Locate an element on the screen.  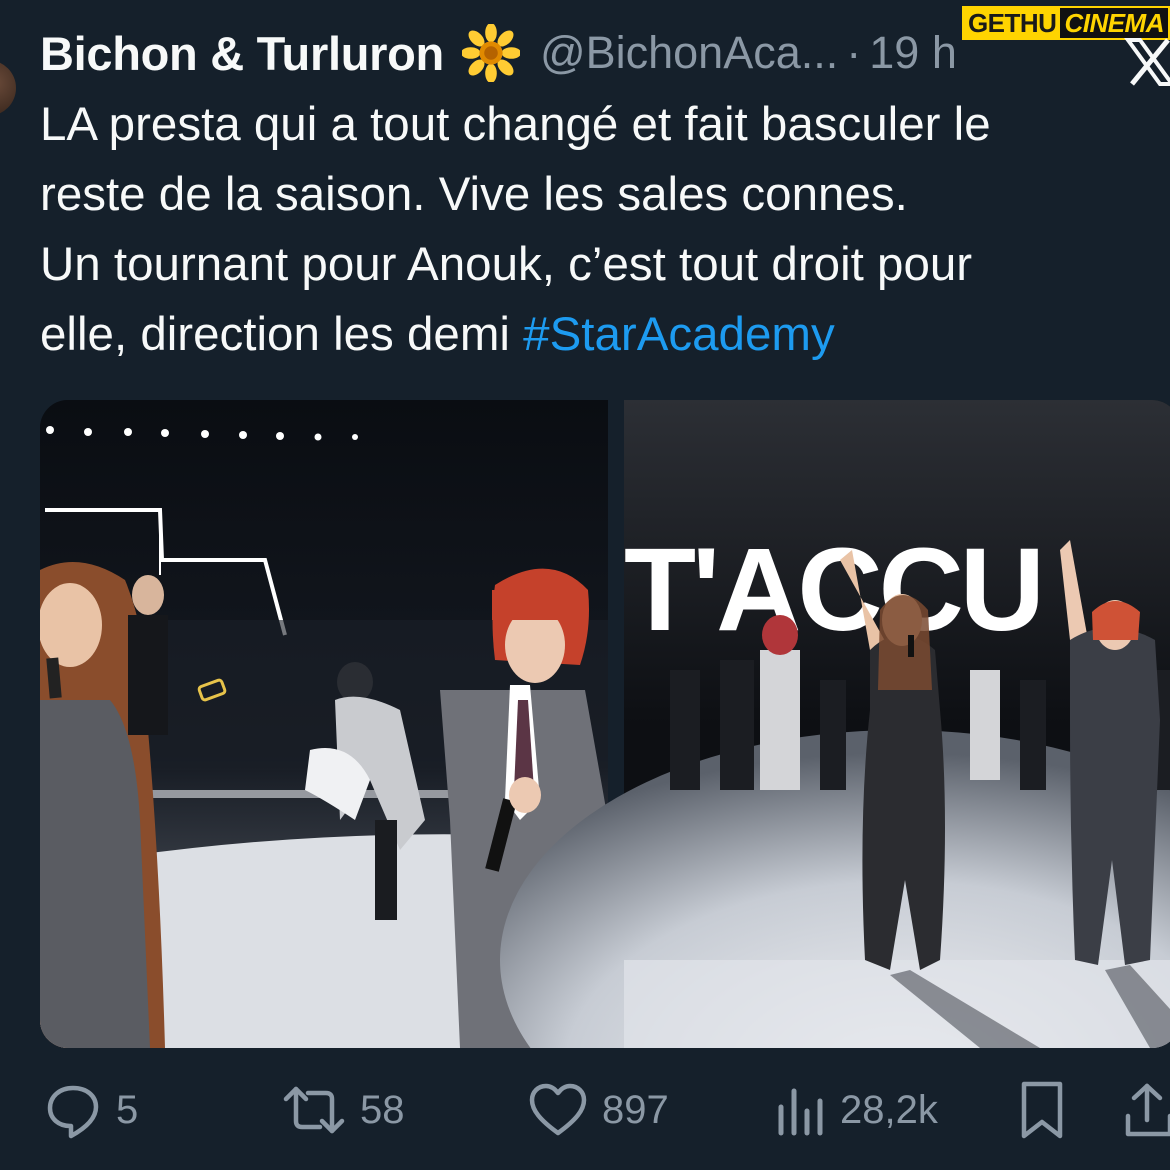
tweet-line-4: elle, direction les demi #StarAcademy is located at coordinates (595, 335).